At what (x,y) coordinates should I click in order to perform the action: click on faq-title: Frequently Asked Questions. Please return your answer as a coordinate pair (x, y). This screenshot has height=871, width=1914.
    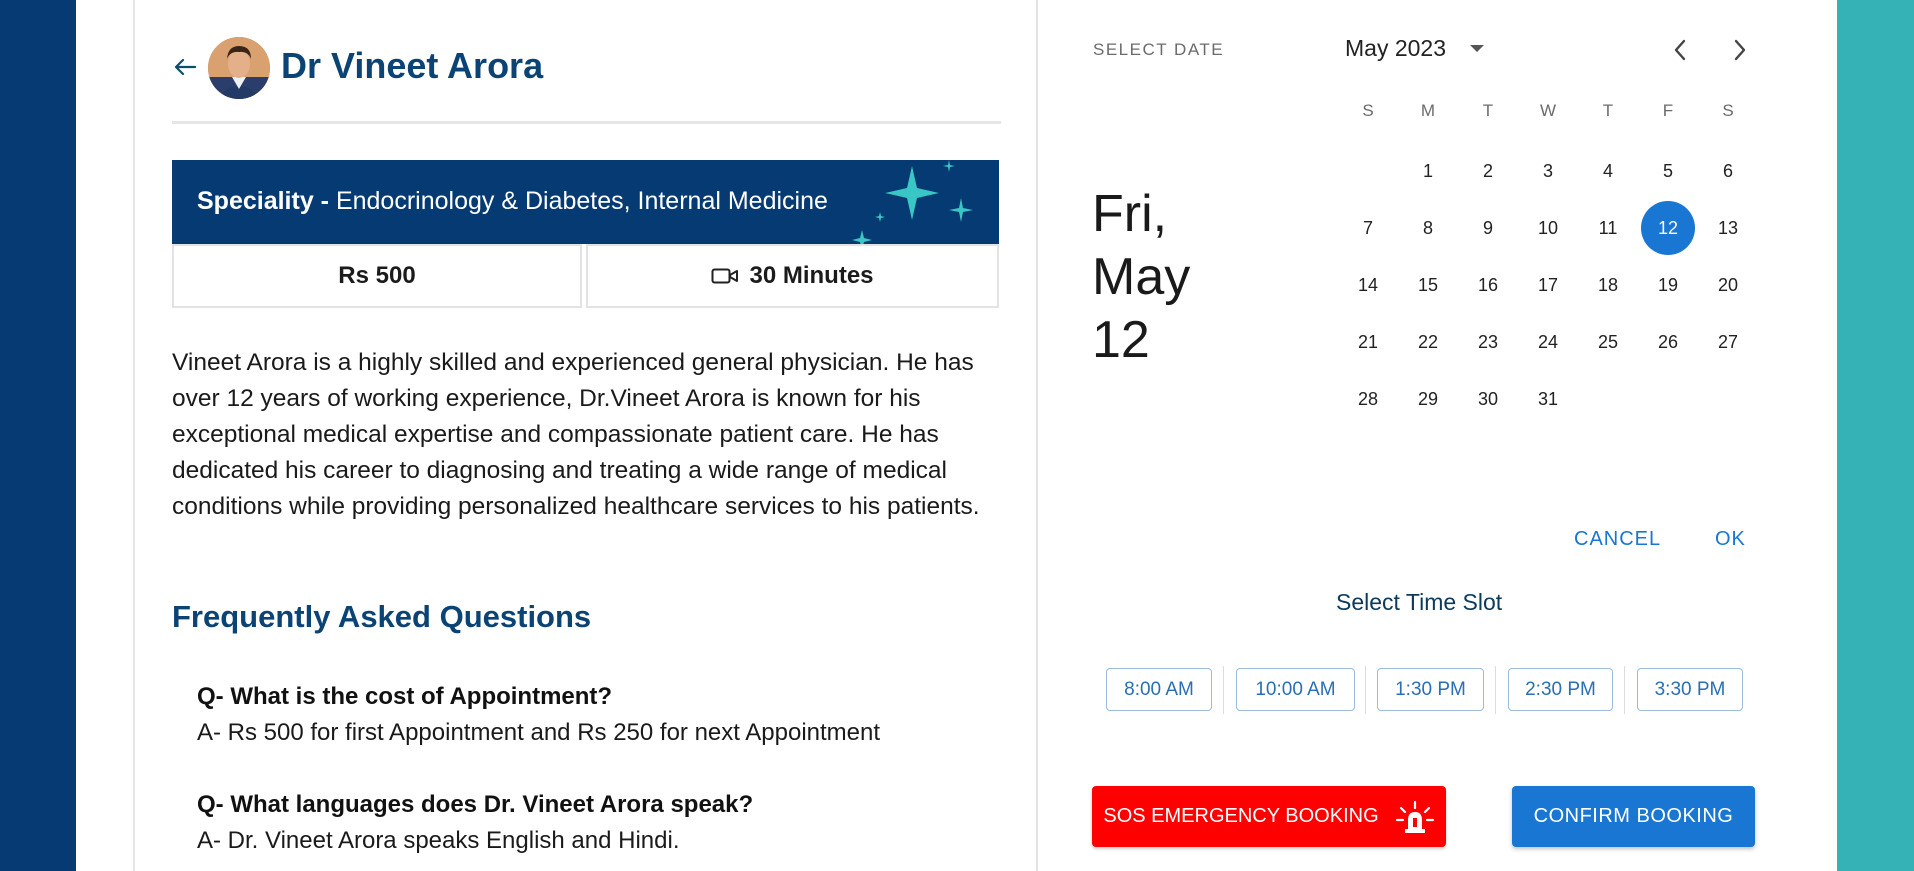
    Looking at the image, I should click on (382, 616).